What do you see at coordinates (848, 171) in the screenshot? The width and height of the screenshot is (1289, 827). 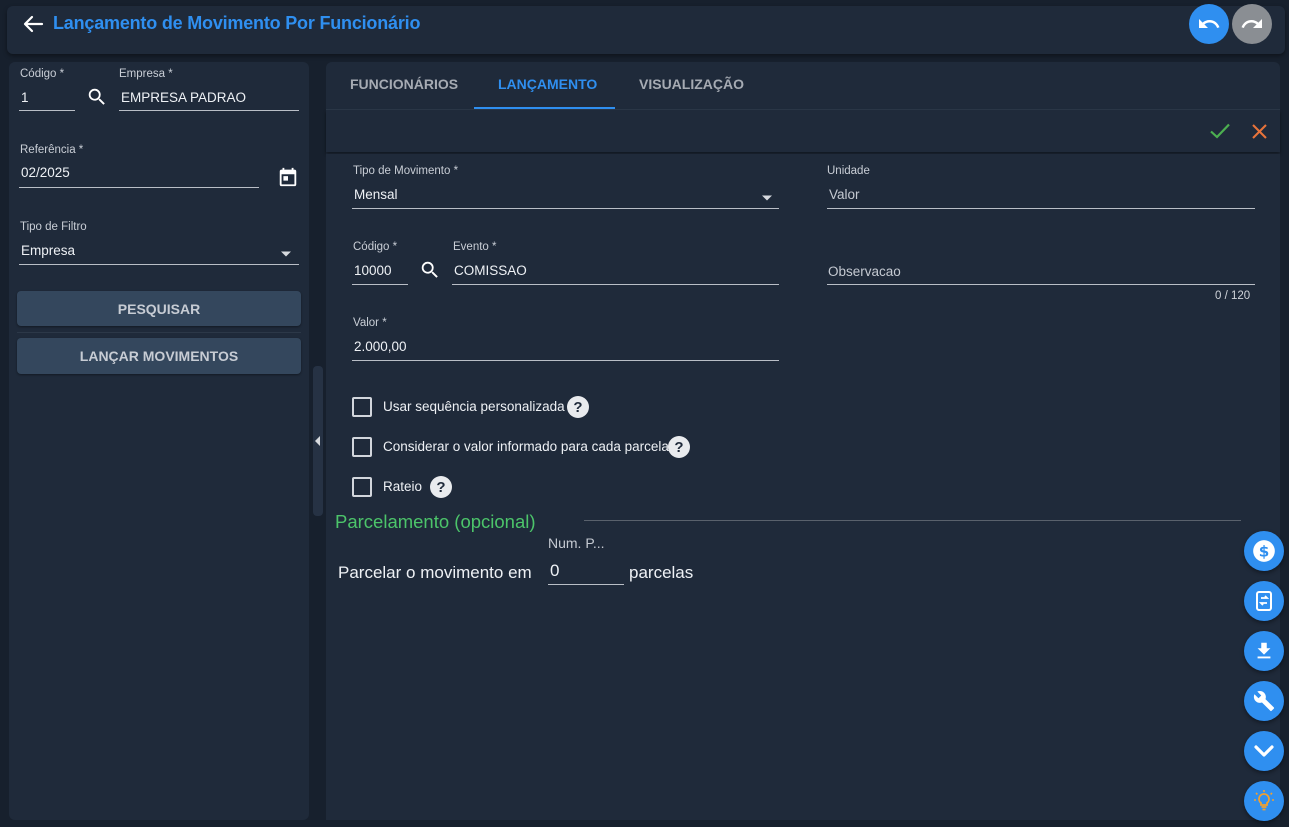 I see `unidade-label: Unidade` at bounding box center [848, 171].